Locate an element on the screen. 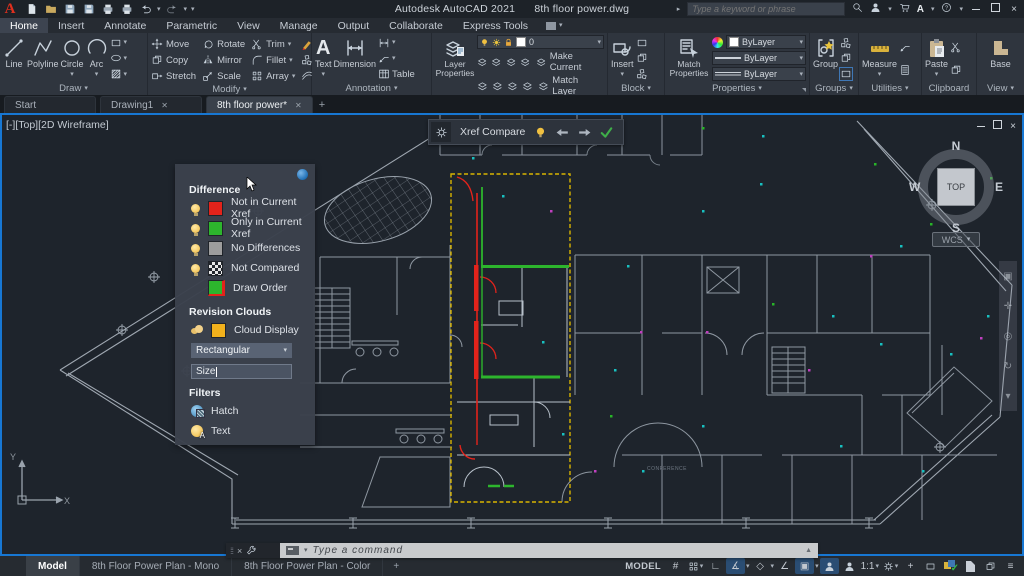 The width and height of the screenshot is (1024, 576). trim-button: Trim ▾ is located at coordinates (273, 44).